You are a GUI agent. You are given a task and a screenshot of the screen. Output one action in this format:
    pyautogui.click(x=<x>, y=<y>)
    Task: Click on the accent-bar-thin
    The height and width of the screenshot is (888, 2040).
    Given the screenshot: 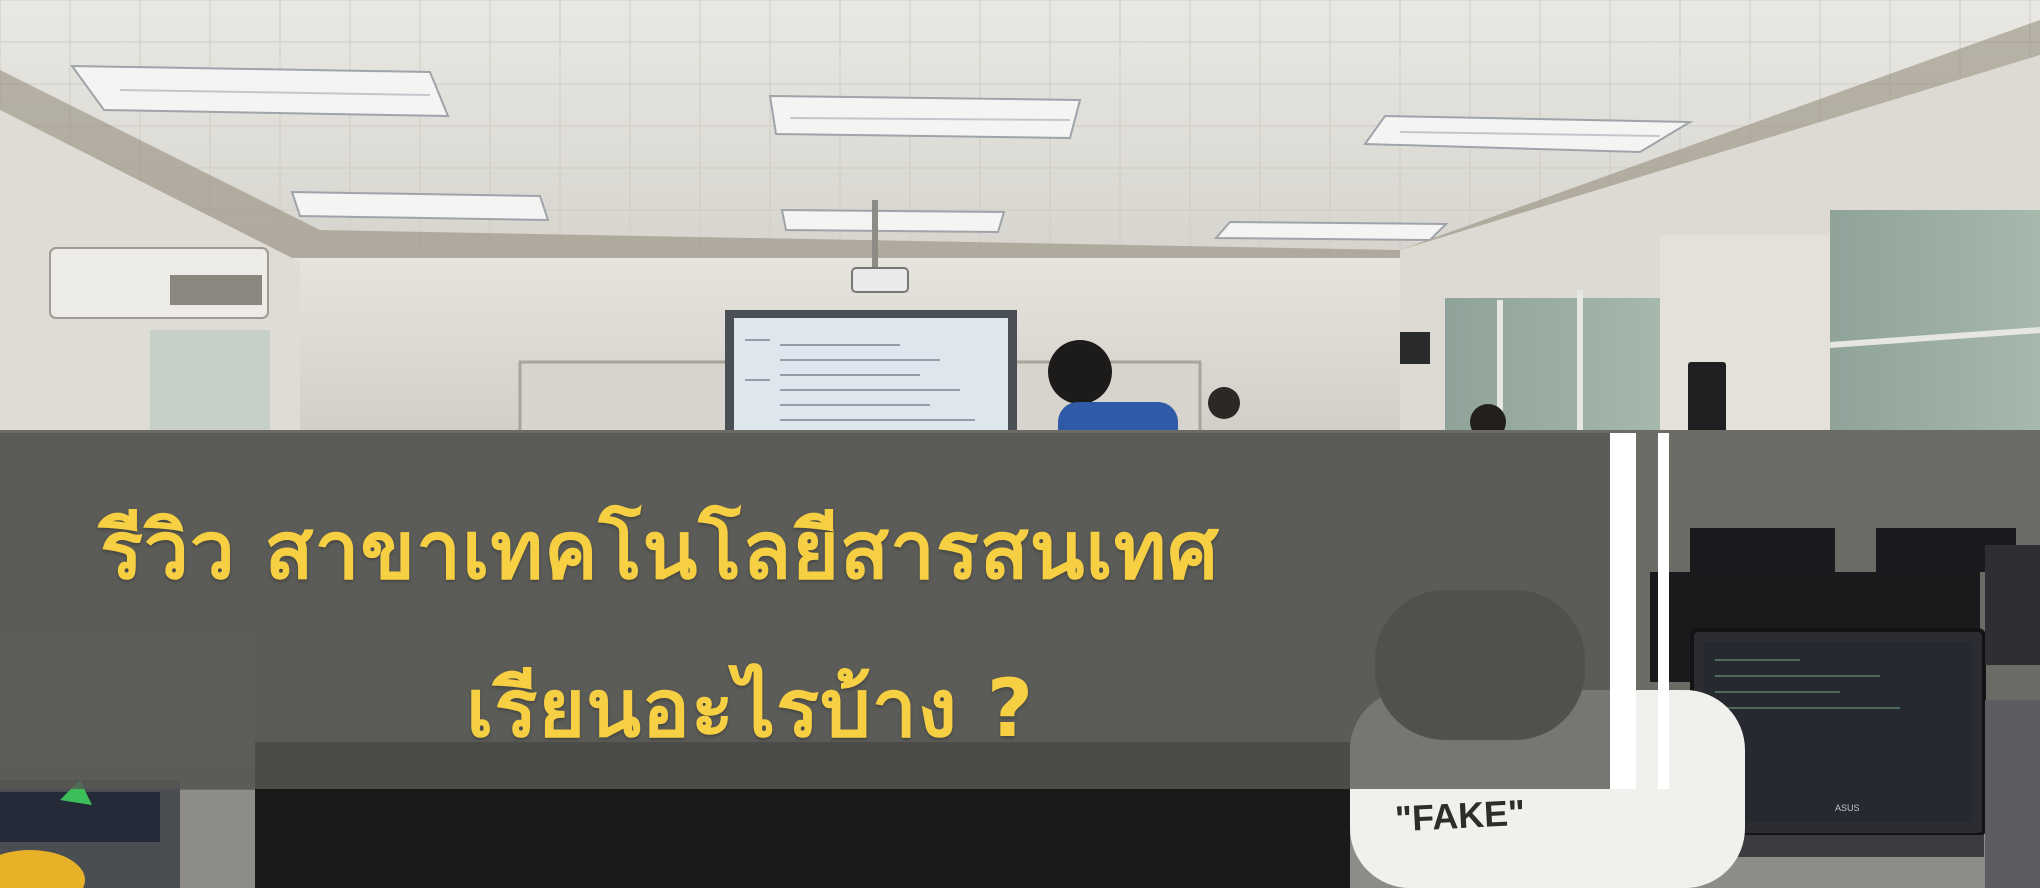 What is the action you would take?
    pyautogui.click(x=1663, y=611)
    